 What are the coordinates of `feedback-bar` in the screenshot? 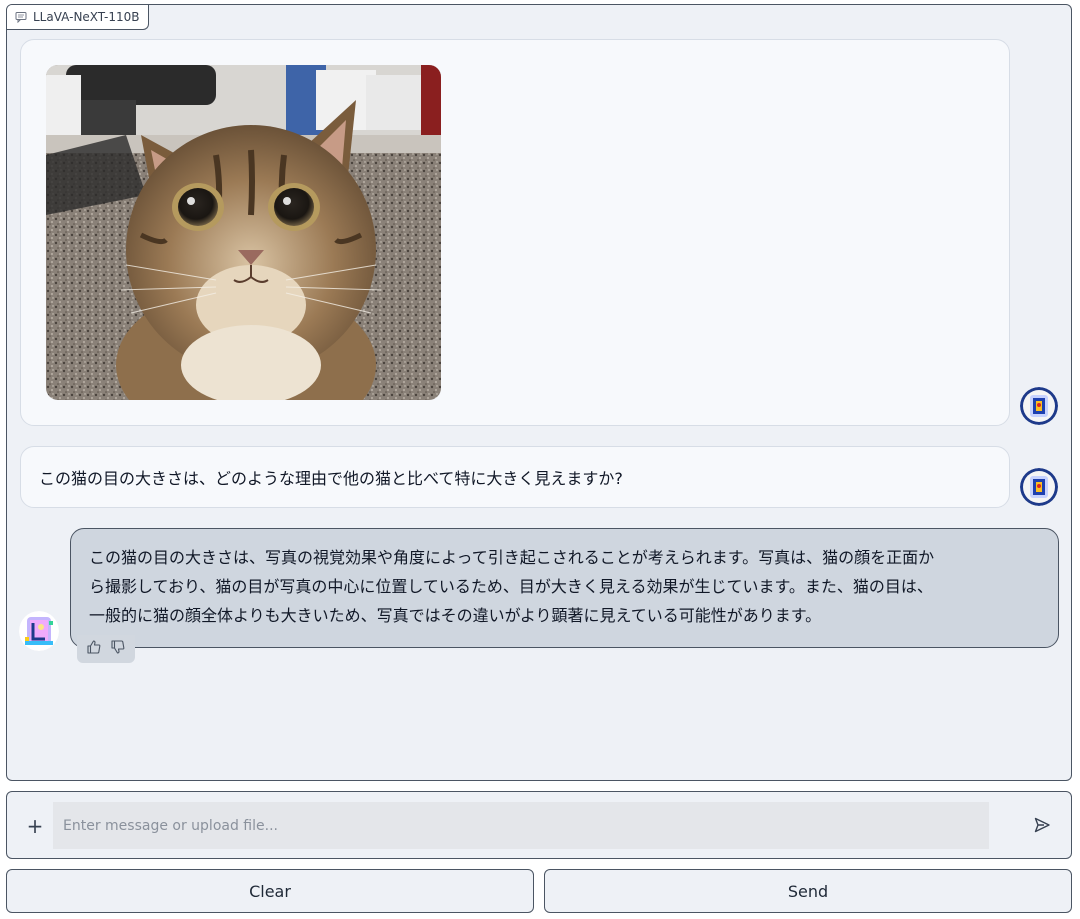 It's located at (106, 649).